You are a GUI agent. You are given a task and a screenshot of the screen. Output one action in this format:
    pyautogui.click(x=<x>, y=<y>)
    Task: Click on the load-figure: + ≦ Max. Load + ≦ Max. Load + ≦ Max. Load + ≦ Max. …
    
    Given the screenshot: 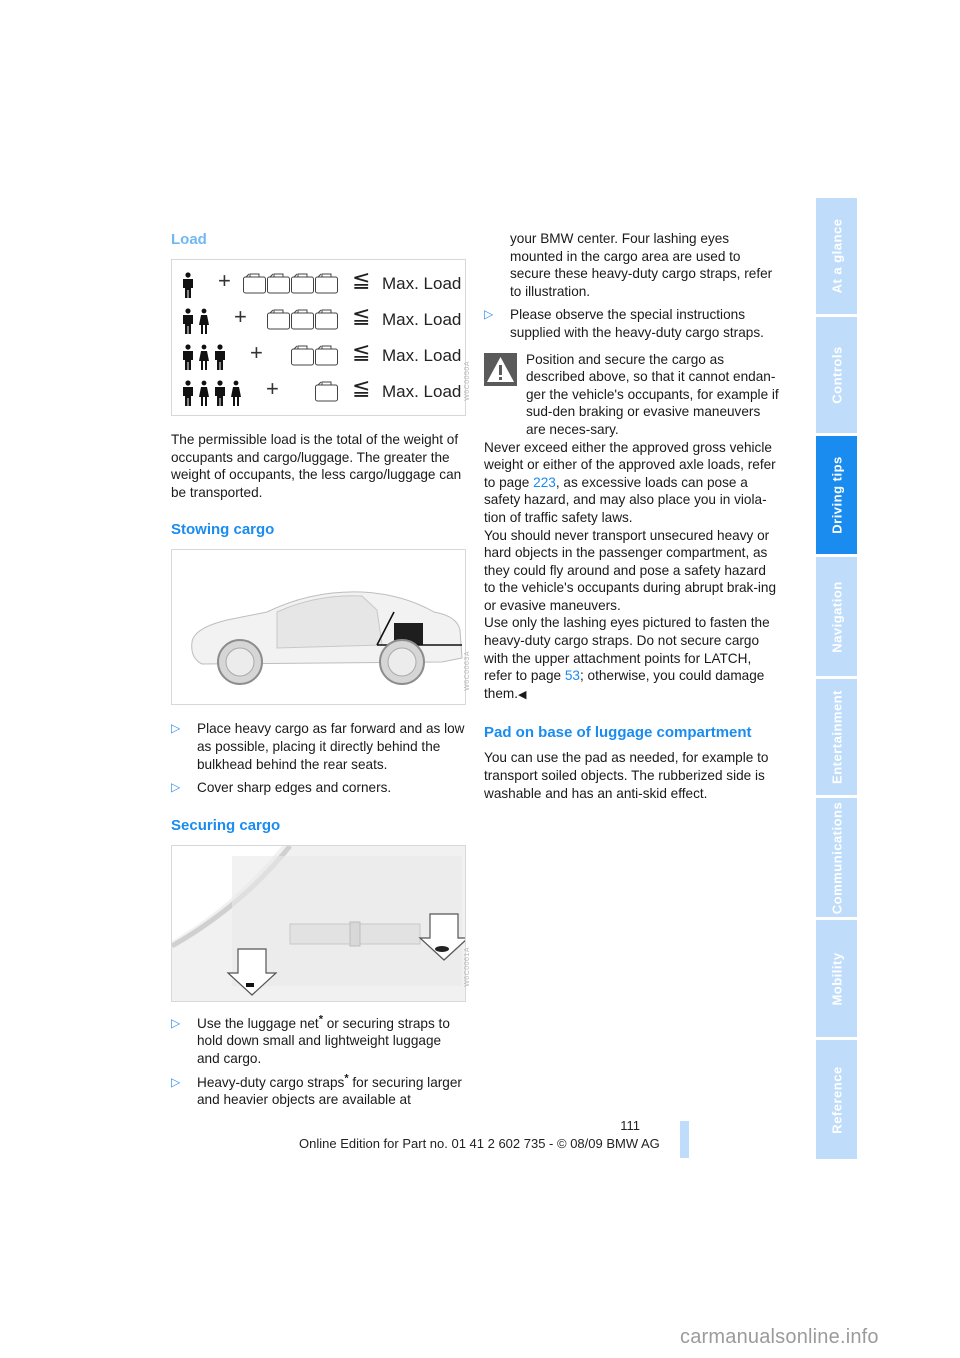 What is the action you would take?
    pyautogui.click(x=321, y=337)
    